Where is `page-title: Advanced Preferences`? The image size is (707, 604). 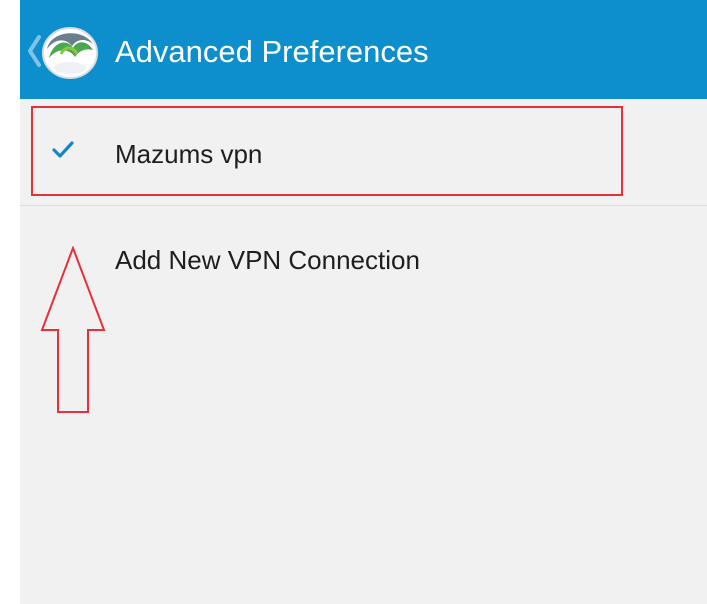
page-title: Advanced Preferences is located at coordinates (272, 51).